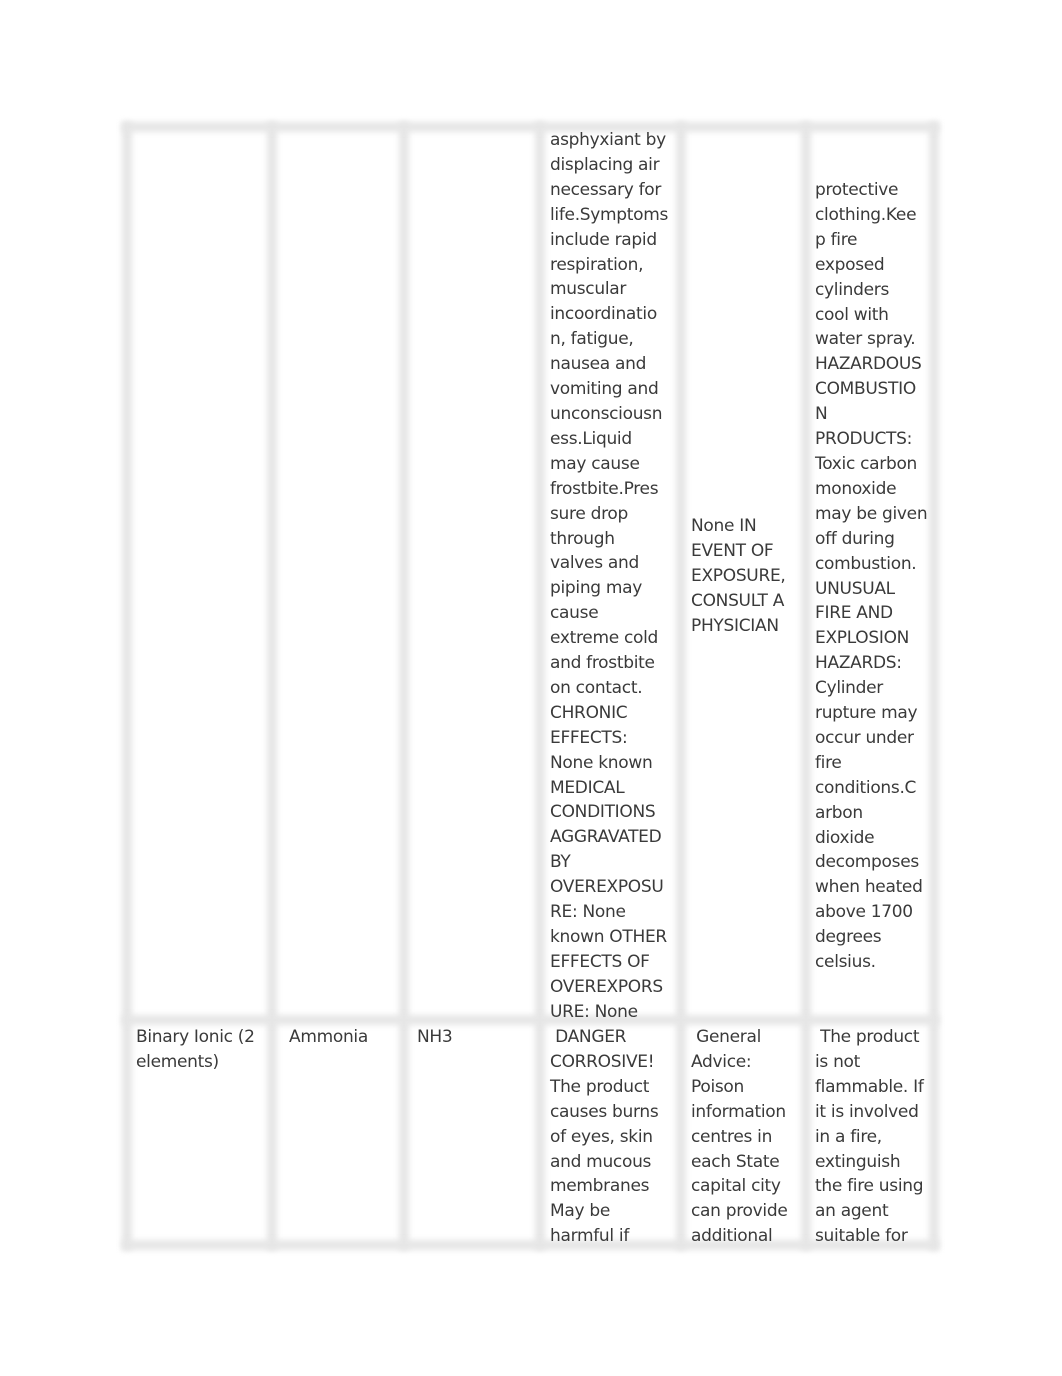 The width and height of the screenshot is (1062, 1376). What do you see at coordinates (530, 127) in the screenshot?
I see `table-border-top` at bounding box center [530, 127].